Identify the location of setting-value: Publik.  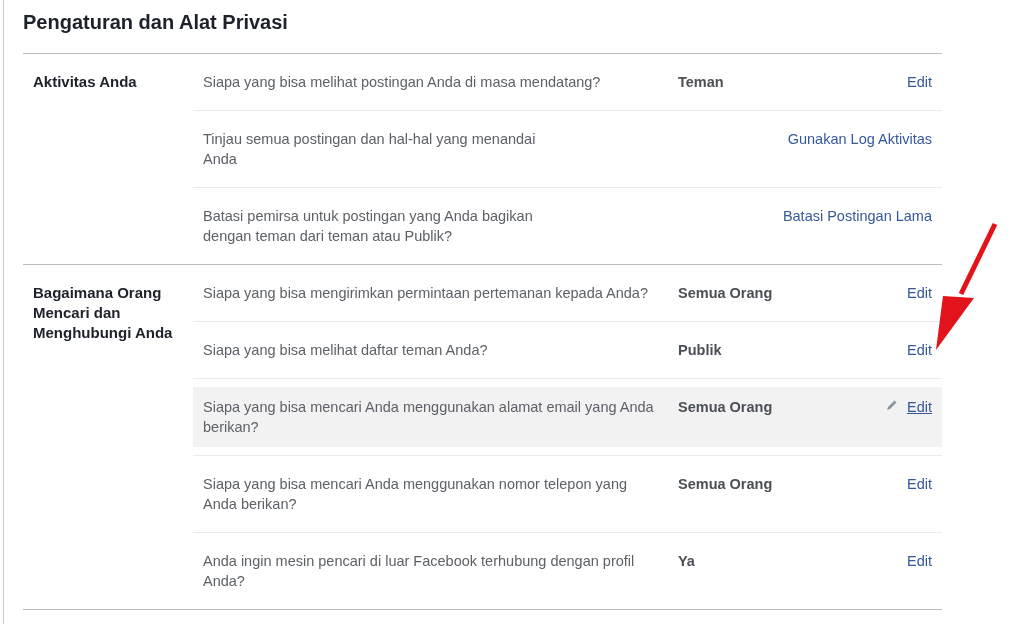
(700, 350).